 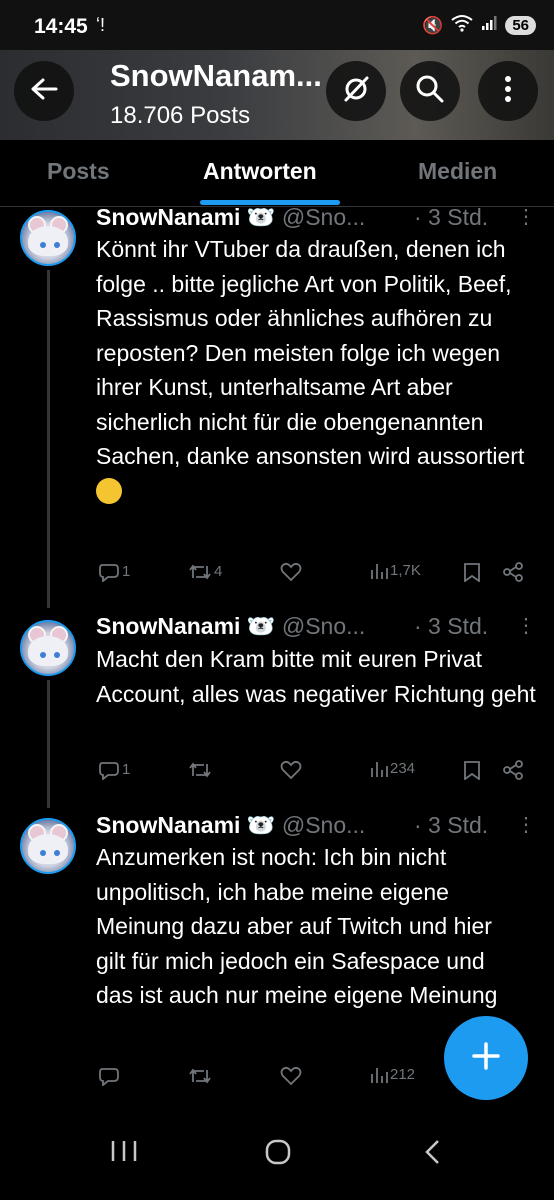 I want to click on notification-icon: ʻ!, so click(x=100, y=25).